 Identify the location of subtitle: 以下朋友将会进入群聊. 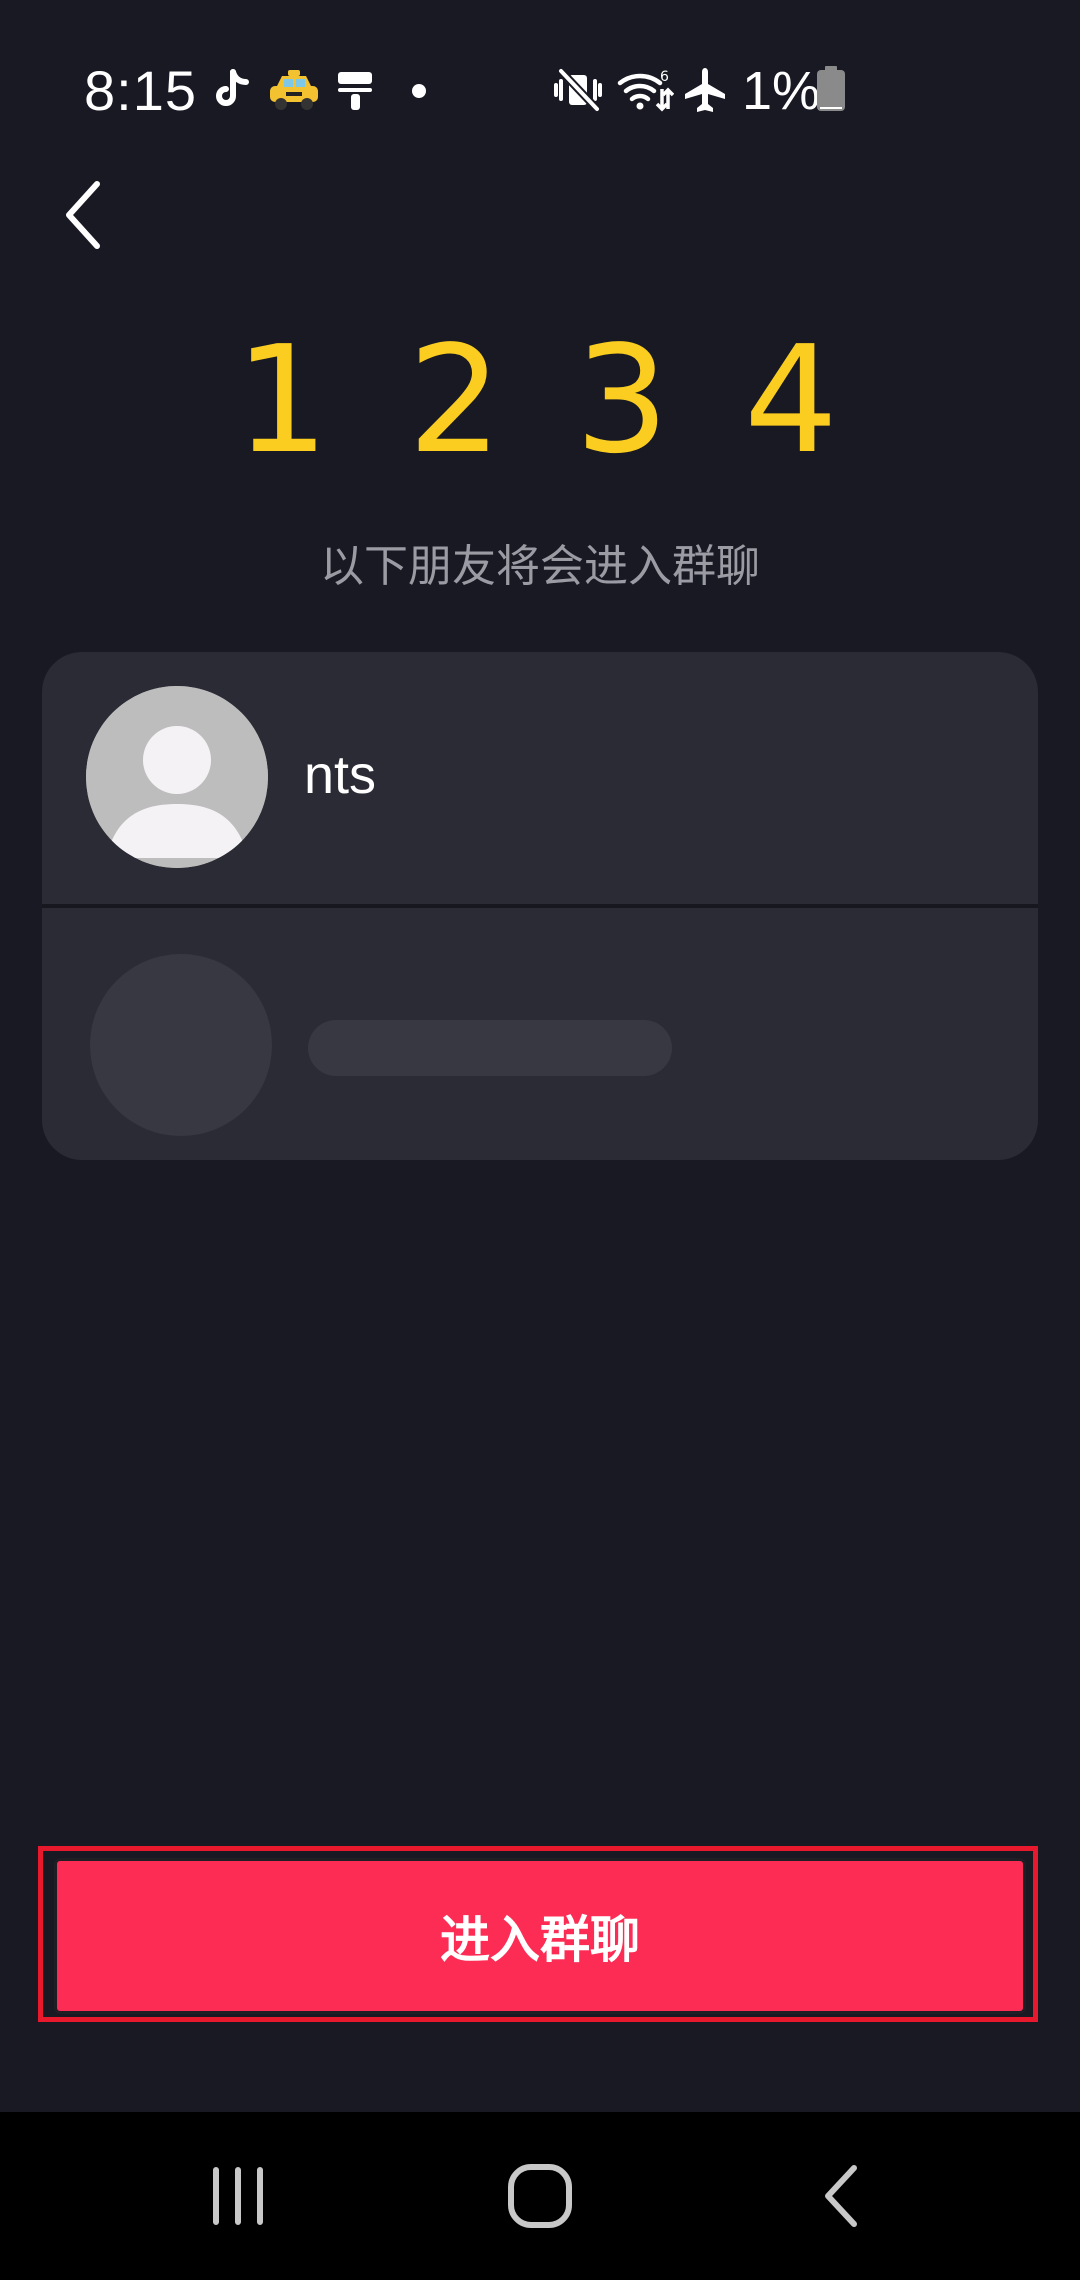
(540, 566).